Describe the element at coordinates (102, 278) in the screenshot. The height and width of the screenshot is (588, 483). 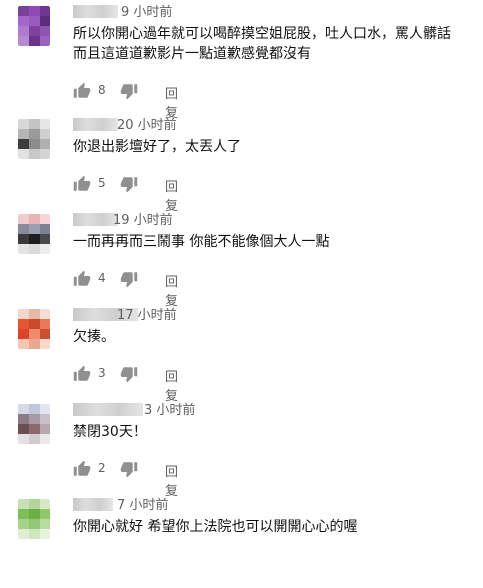
I see `like-count: 4` at that location.